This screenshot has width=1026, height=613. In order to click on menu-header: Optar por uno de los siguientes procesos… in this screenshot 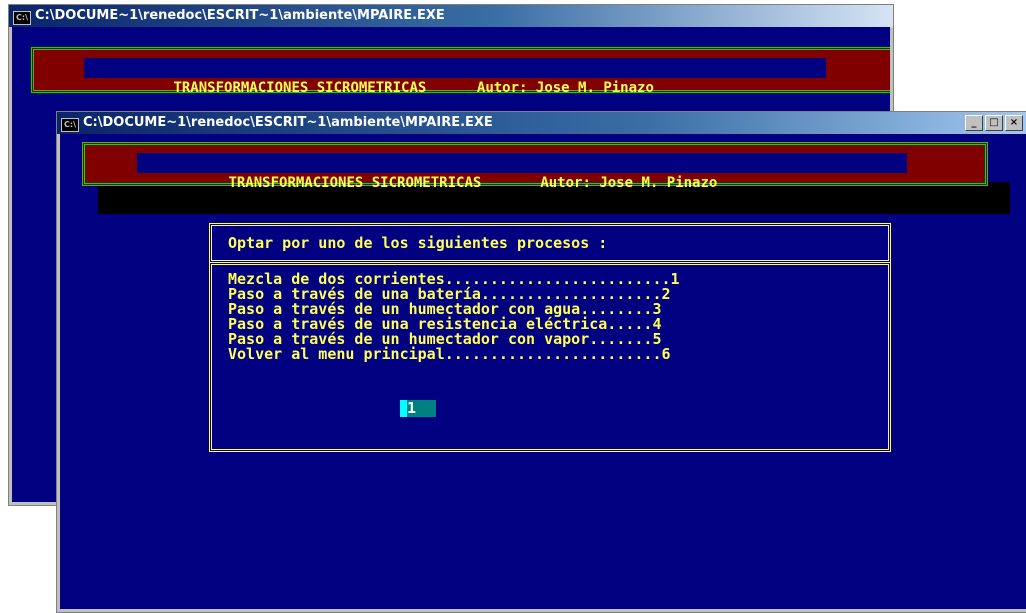, I will do `click(418, 243)`.